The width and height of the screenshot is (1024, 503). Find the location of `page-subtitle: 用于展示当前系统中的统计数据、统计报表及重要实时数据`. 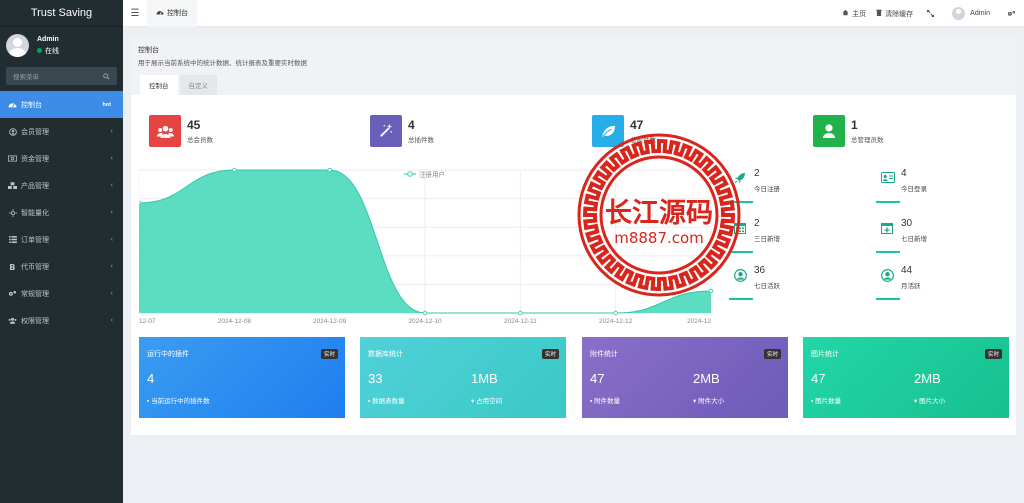

page-subtitle: 用于展示当前系统中的统计数据、统计报表及重要实时数据 is located at coordinates (222, 63).